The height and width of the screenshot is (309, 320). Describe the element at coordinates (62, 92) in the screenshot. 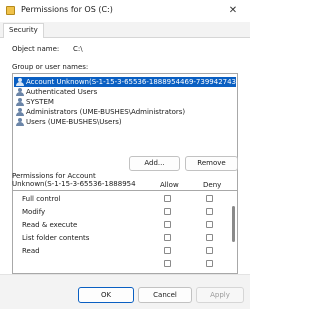

I see `list-item-label: Authenticated Users` at that location.